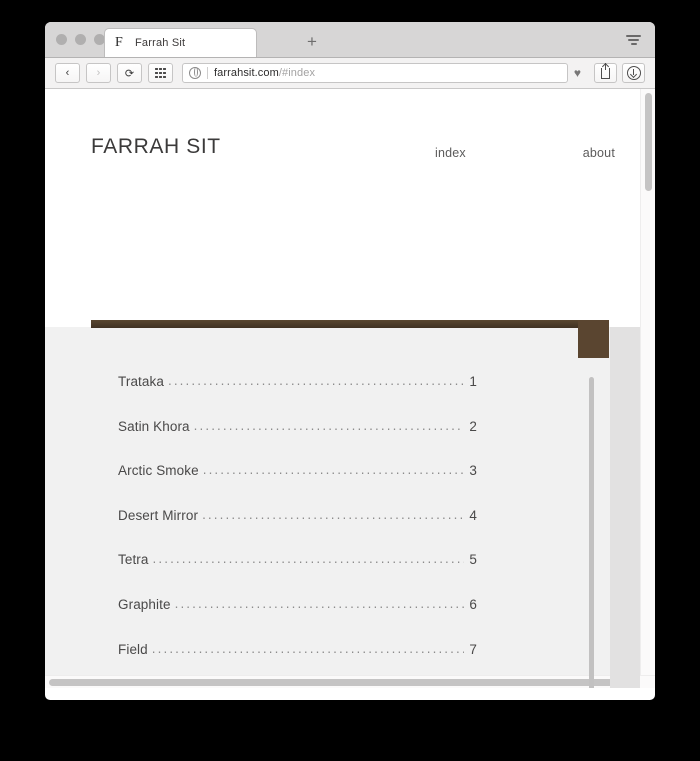 The width and height of the screenshot is (700, 761). What do you see at coordinates (119, 42) in the screenshot?
I see `favicon-icon: F` at bounding box center [119, 42].